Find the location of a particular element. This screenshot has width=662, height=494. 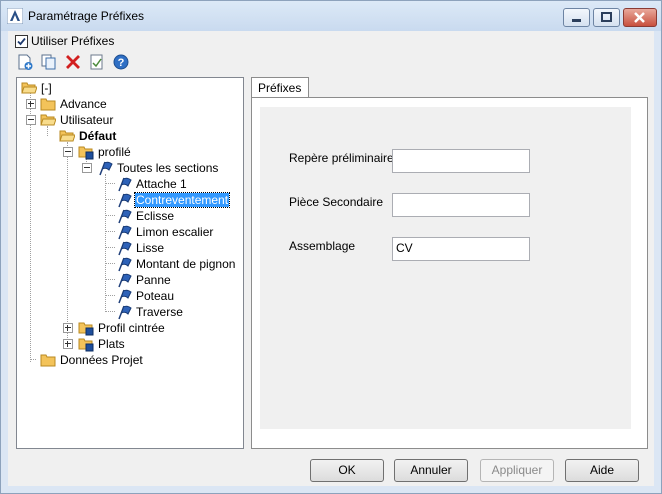

repere-field is located at coordinates (461, 161).